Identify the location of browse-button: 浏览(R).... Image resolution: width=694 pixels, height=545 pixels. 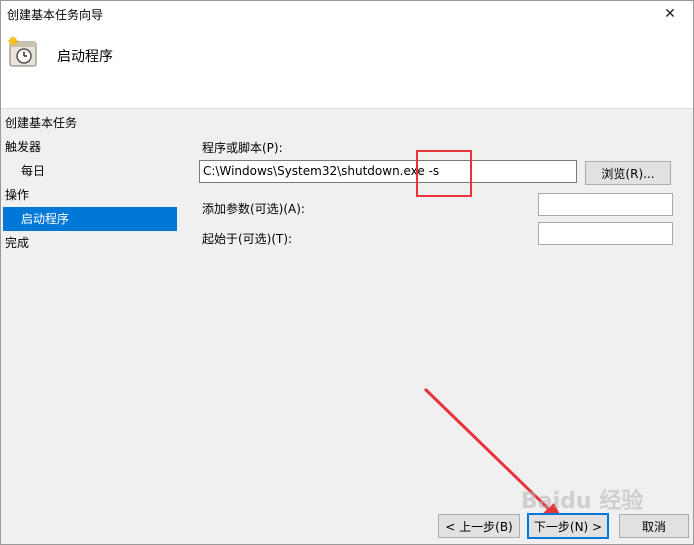
(628, 173).